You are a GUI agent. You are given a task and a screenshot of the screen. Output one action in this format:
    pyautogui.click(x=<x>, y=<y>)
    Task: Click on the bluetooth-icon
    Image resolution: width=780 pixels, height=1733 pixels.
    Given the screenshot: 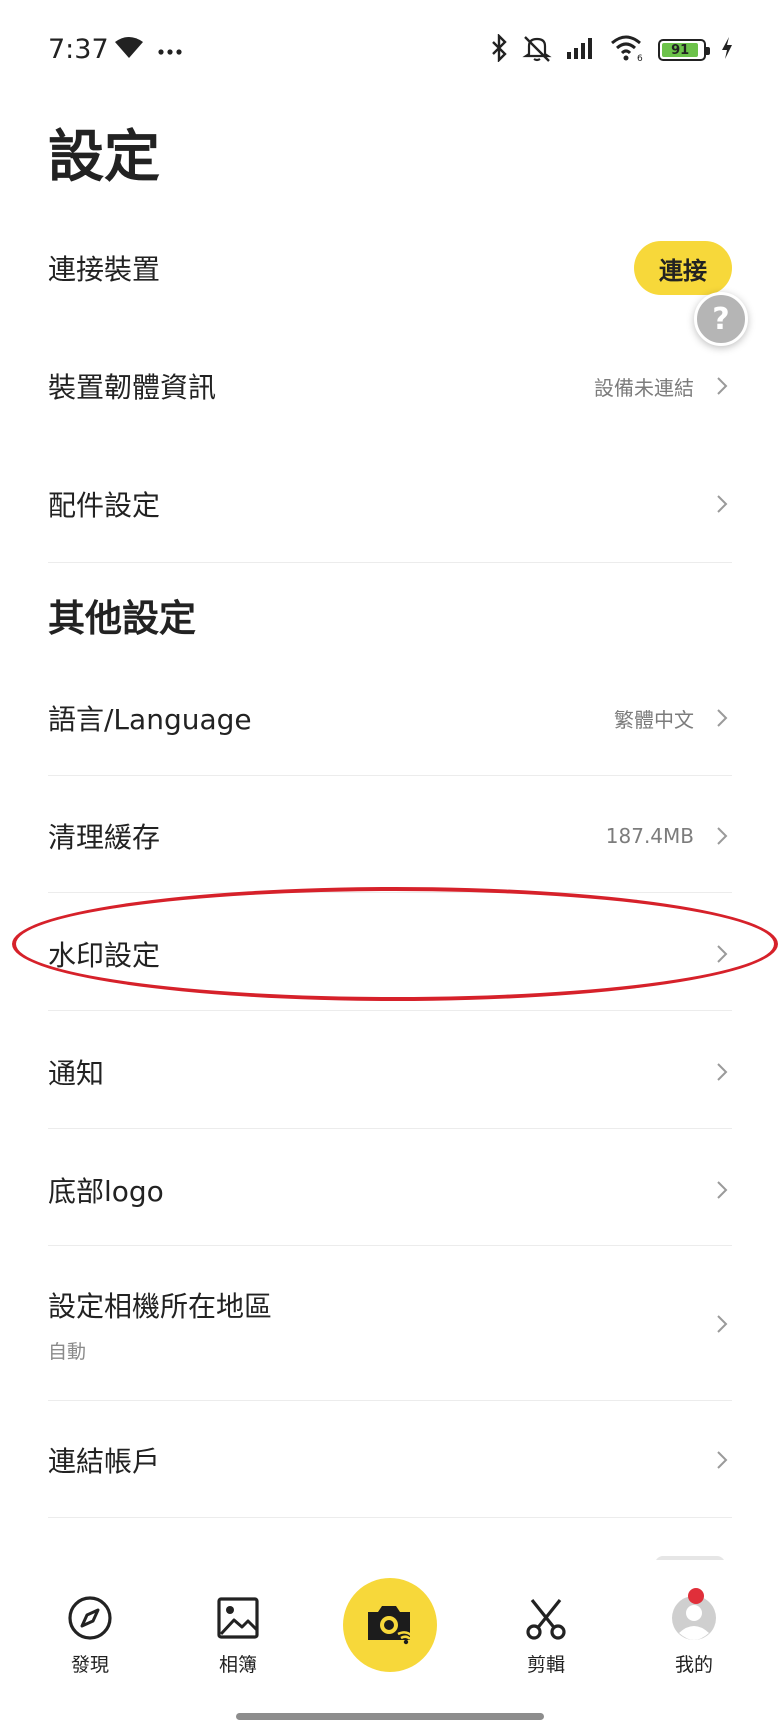 What is the action you would take?
    pyautogui.click(x=499, y=49)
    